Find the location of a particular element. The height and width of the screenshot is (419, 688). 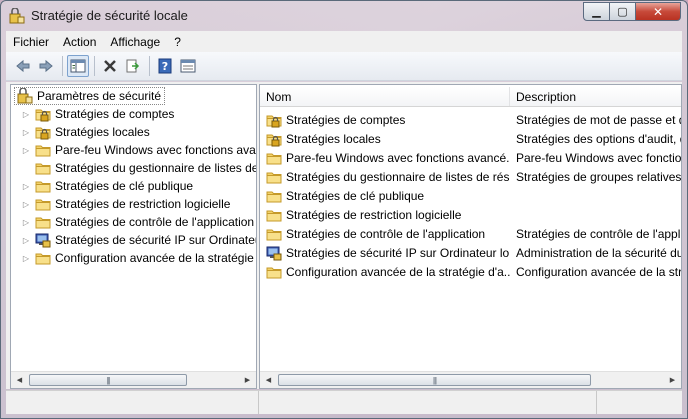

back-button is located at coordinates (23, 66).